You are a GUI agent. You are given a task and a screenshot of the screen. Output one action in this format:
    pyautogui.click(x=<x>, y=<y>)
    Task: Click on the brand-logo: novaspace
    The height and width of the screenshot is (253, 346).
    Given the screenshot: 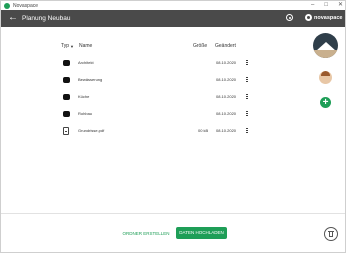 What is the action you would take?
    pyautogui.click(x=323, y=17)
    